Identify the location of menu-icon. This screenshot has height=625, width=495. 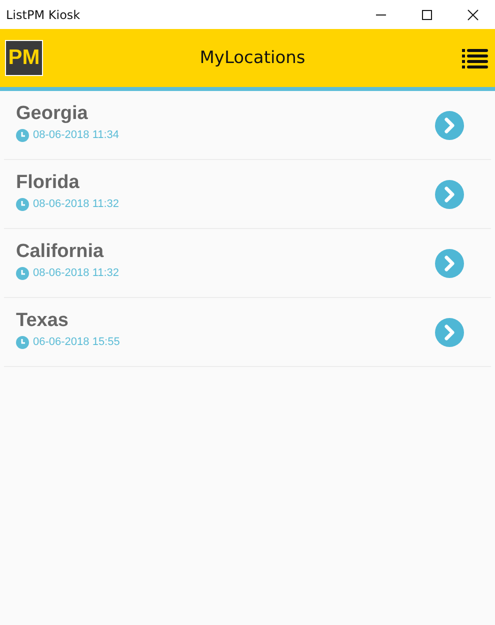
(475, 58).